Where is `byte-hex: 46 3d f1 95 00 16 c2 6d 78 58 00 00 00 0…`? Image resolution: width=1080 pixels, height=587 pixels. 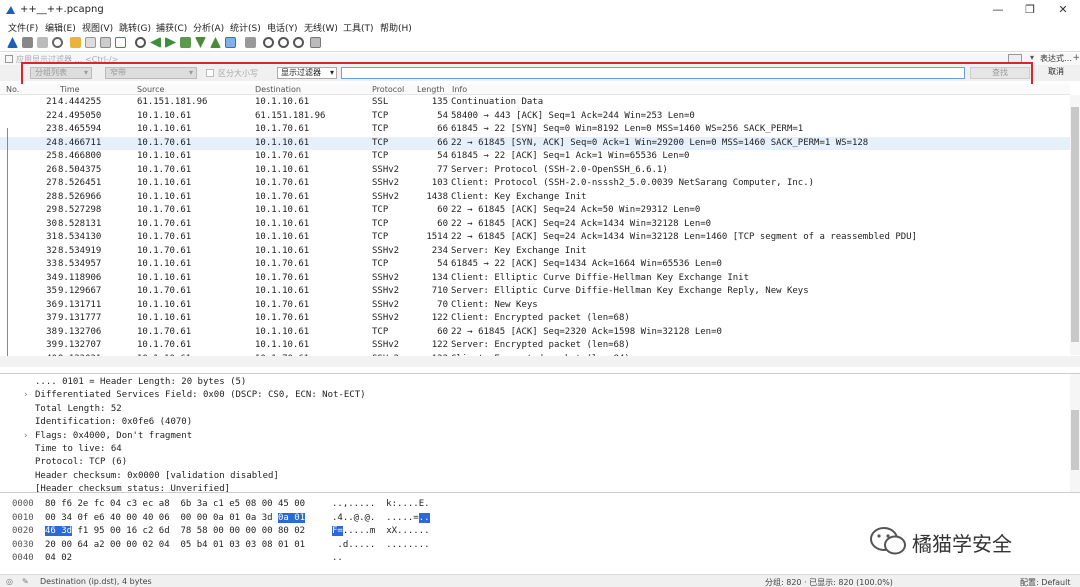
byte-hex: 46 3d f1 95 00 16 c2 6d 78 58 00 00 00 0… is located at coordinates (175, 531).